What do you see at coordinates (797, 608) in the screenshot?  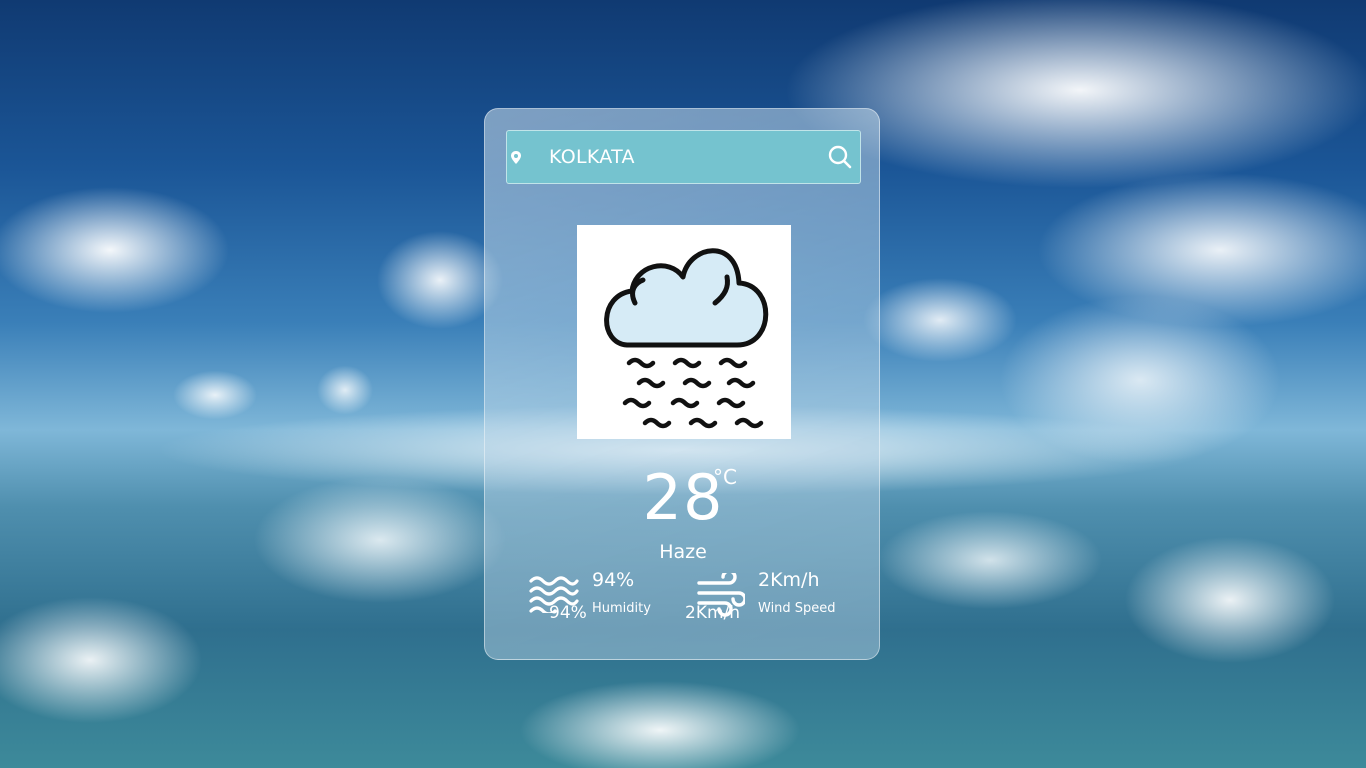 I see `wind-label: Wind Speed` at bounding box center [797, 608].